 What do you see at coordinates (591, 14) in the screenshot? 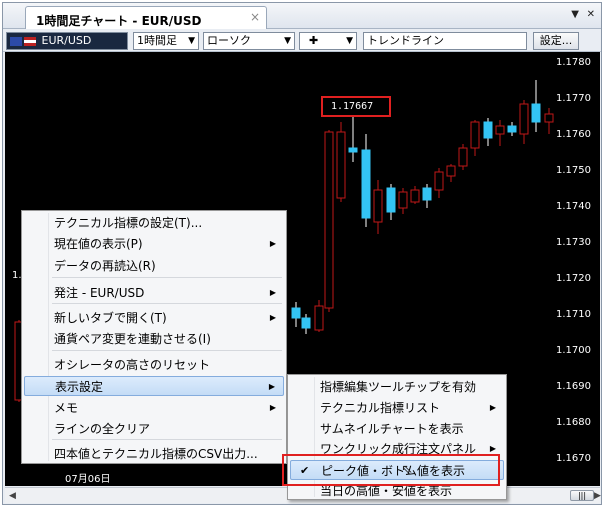
I see `window-close-icon: ✕` at bounding box center [591, 14].